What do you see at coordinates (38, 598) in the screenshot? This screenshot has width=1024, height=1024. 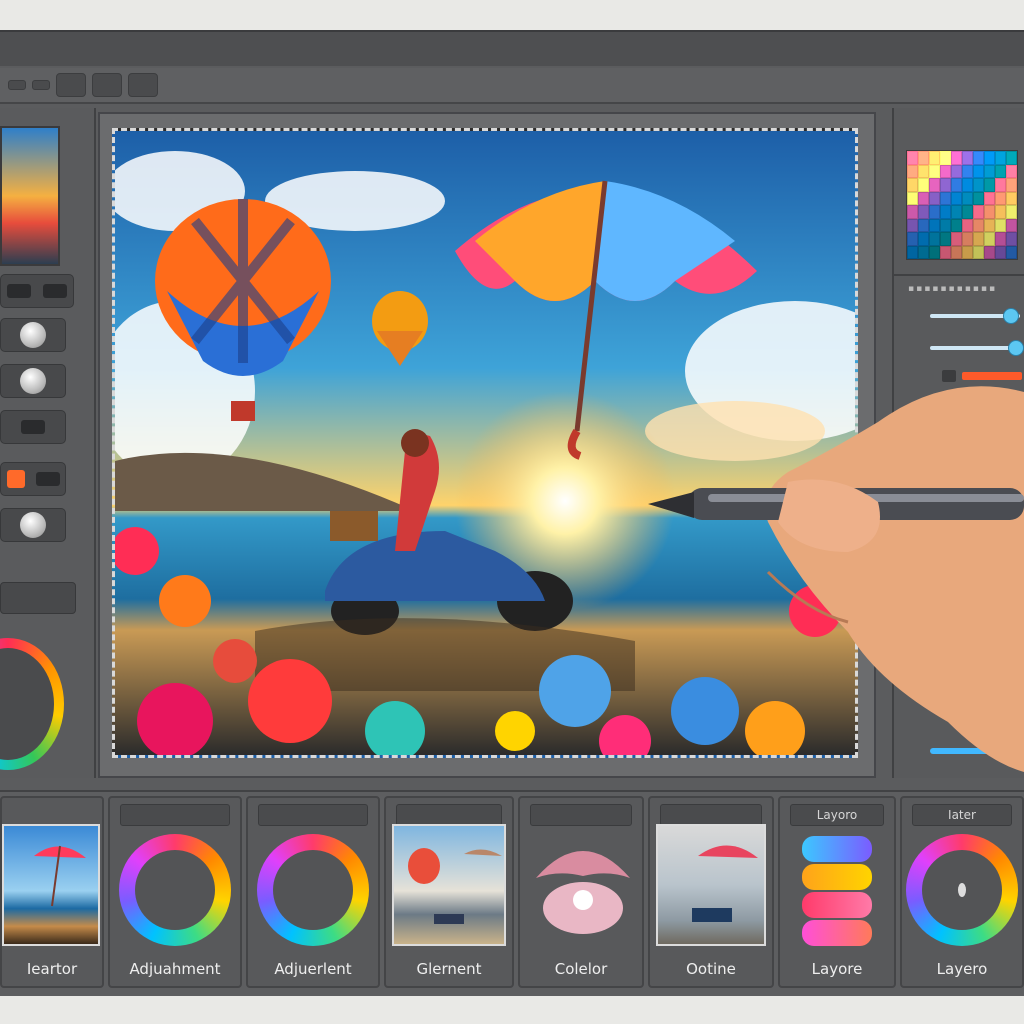 I see `layer-label` at bounding box center [38, 598].